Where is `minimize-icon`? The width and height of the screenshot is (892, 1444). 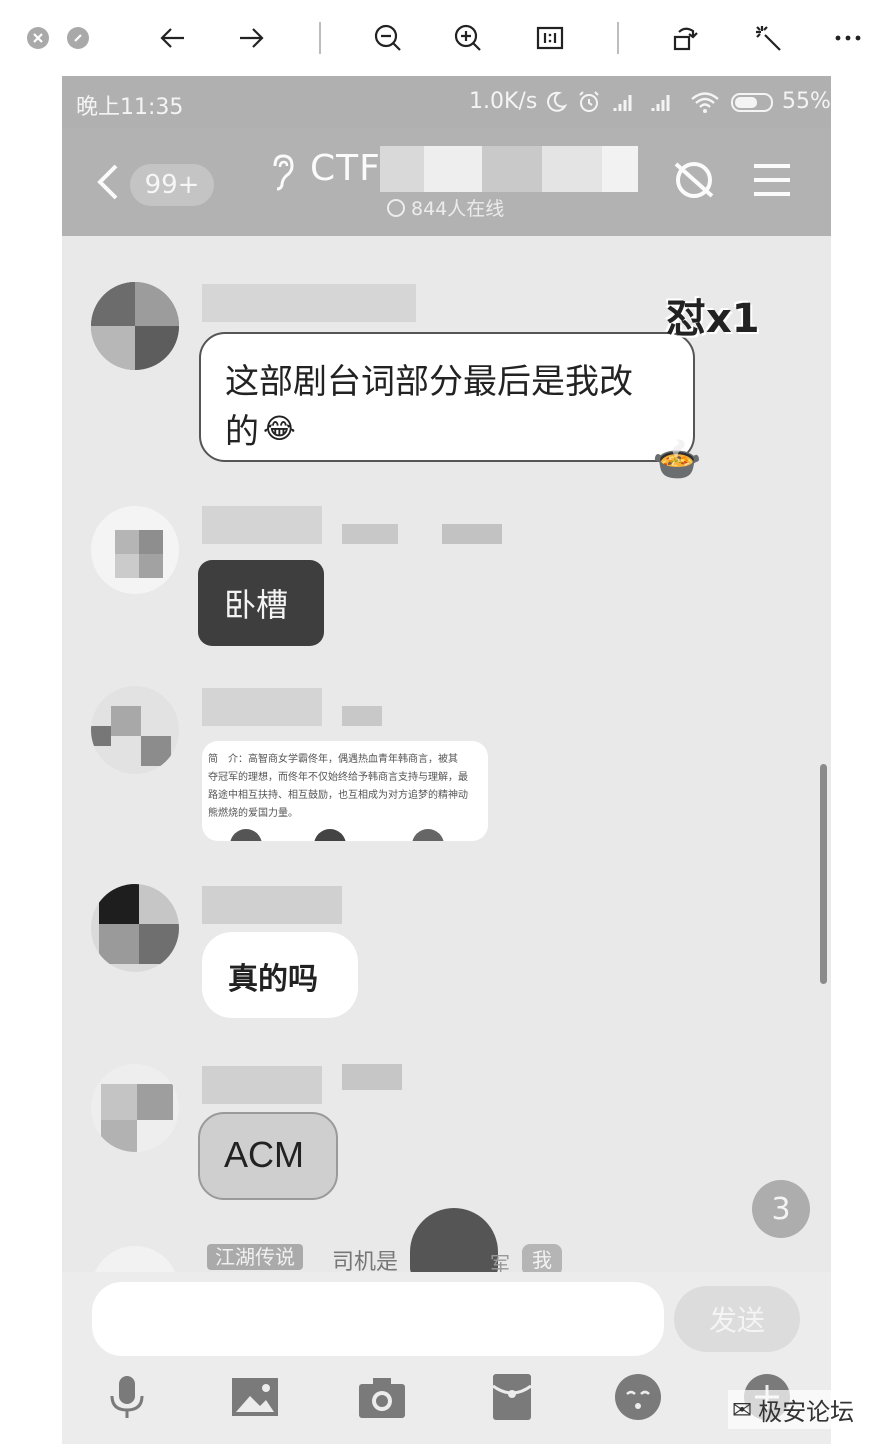
minimize-icon is located at coordinates (78, 38).